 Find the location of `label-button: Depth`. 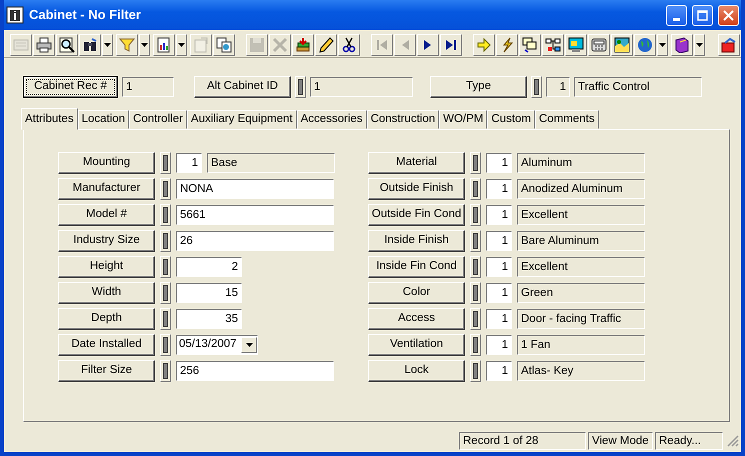

label-button: Depth is located at coordinates (106, 319).